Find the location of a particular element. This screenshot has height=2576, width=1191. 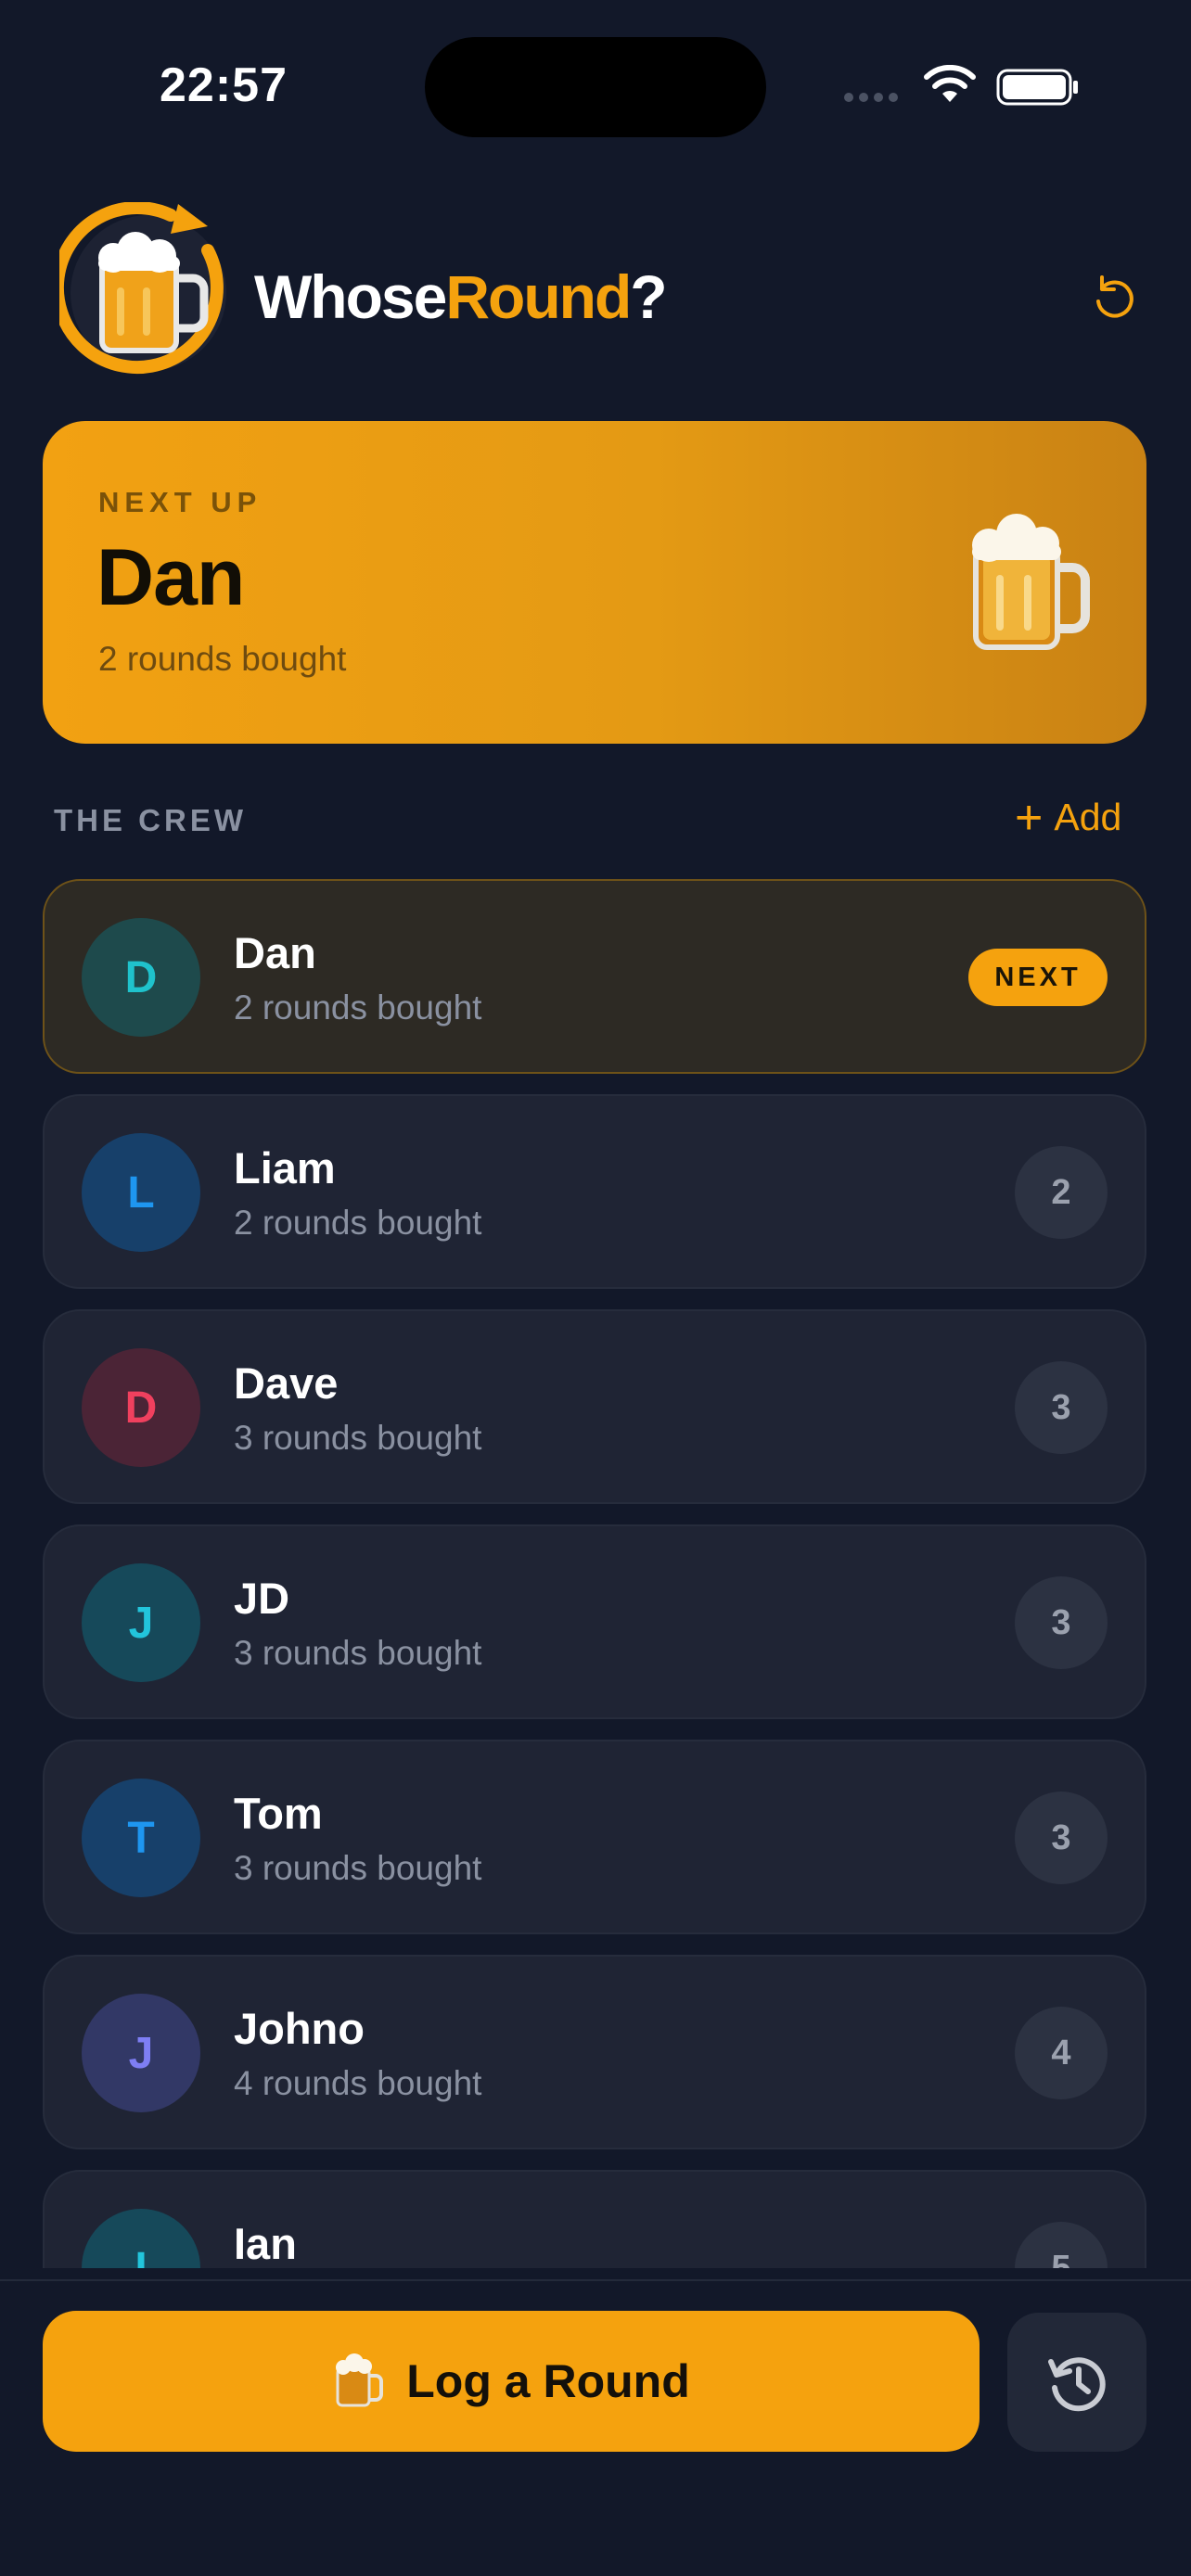

member-name: Johno is located at coordinates (299, 2029).